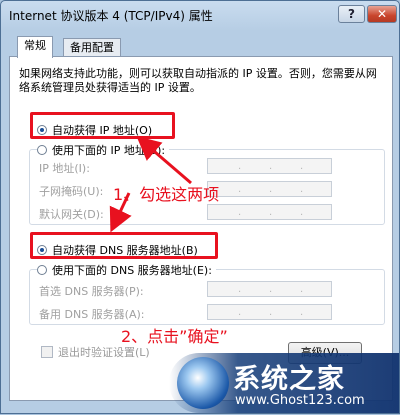  I want to click on manual-ip-option: 使用下面的 IP 地址(S):, so click(103, 150).